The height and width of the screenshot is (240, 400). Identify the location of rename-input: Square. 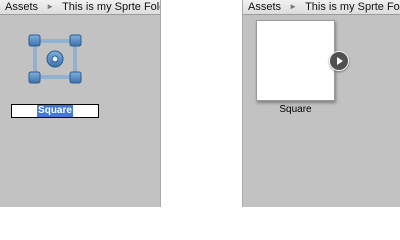
(55, 111).